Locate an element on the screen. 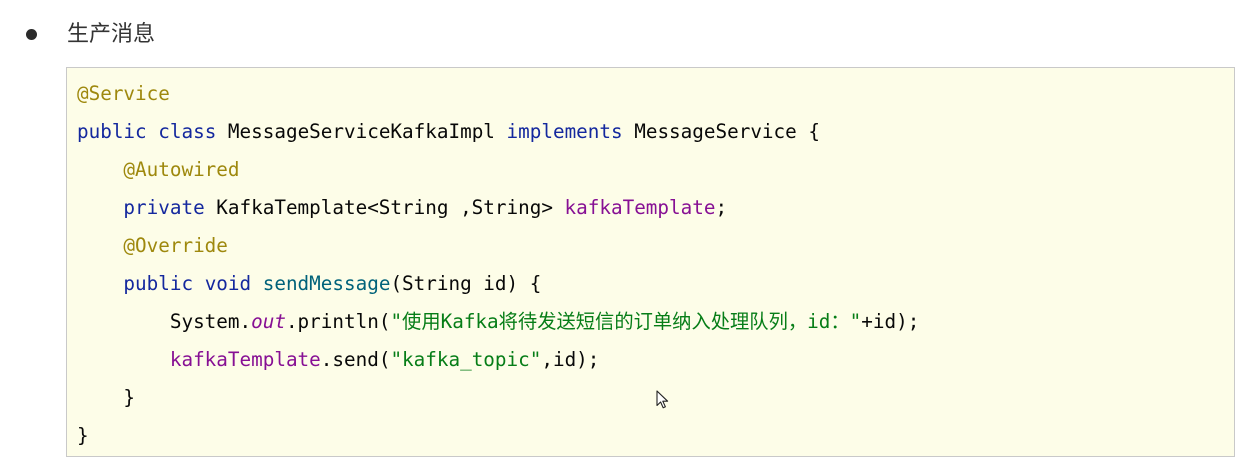 Image resolution: width=1248 pixels, height=470 pixels. code-semicolon: ; is located at coordinates (721, 207).